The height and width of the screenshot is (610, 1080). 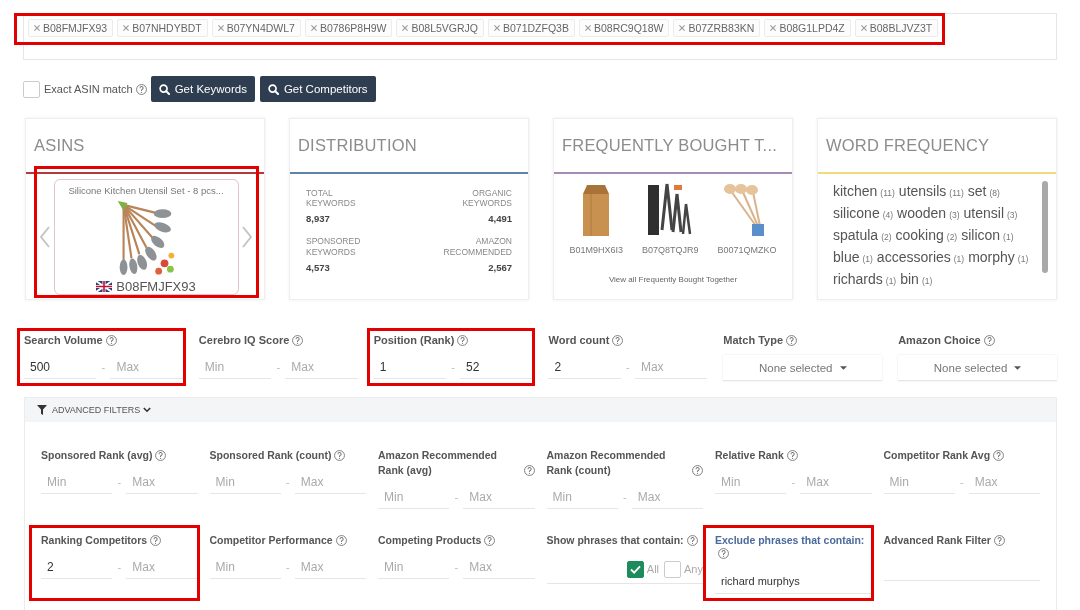 What do you see at coordinates (348, 28) in the screenshot?
I see `asin-tag: B0786P8H9W` at bounding box center [348, 28].